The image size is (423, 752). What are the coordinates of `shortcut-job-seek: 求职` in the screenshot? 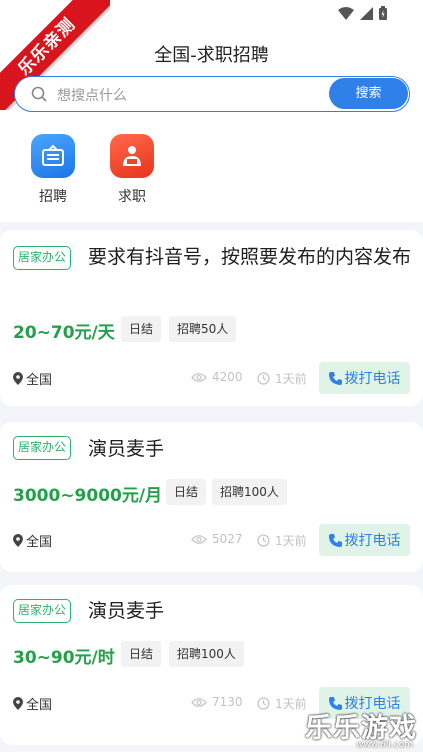 It's located at (132, 170).